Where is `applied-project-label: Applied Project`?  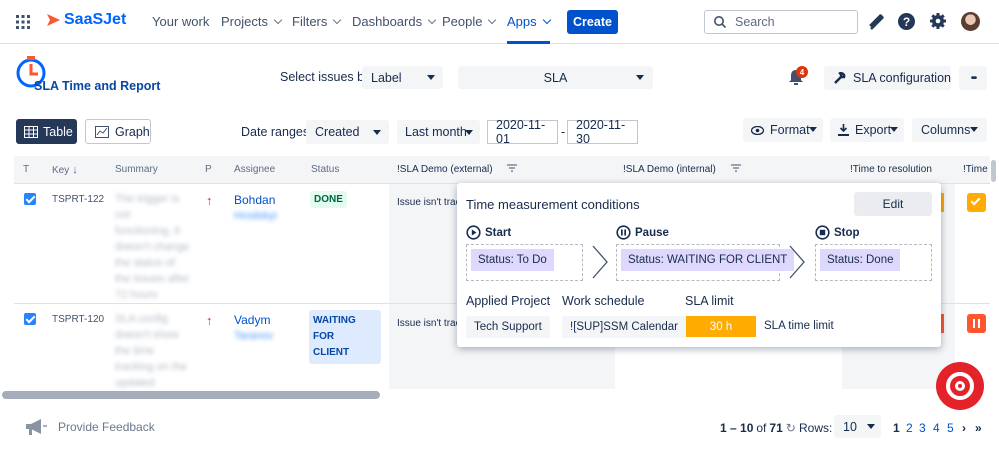 applied-project-label: Applied Project is located at coordinates (508, 301).